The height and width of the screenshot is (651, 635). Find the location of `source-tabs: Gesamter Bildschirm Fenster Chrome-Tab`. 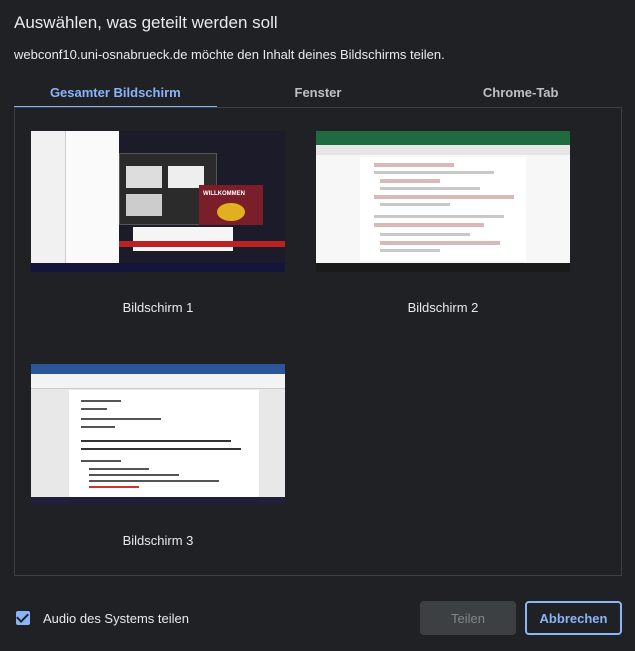

source-tabs: Gesamter Bildschirm Fenster Chrome-Tab is located at coordinates (318, 93).